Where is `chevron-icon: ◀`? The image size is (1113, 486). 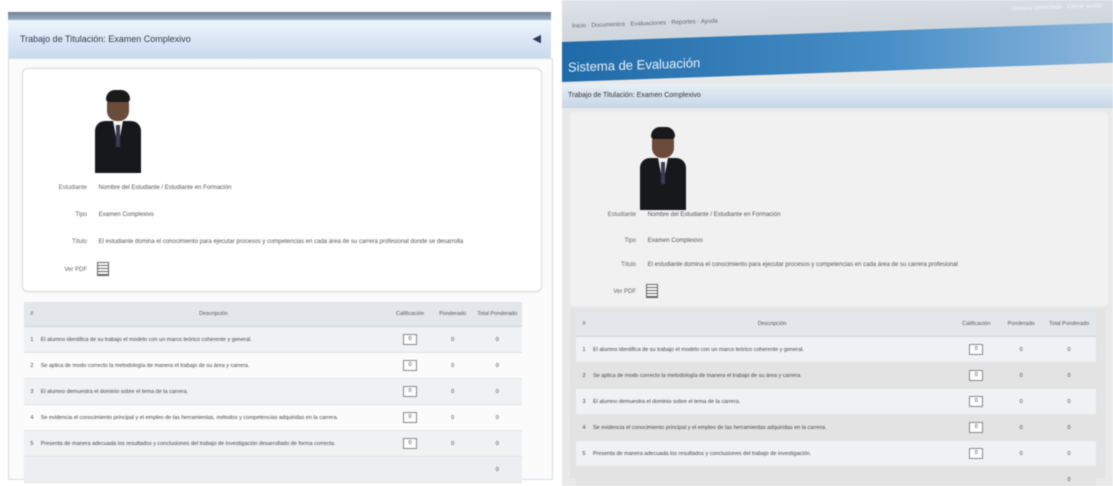
chevron-icon: ◀ is located at coordinates (537, 38).